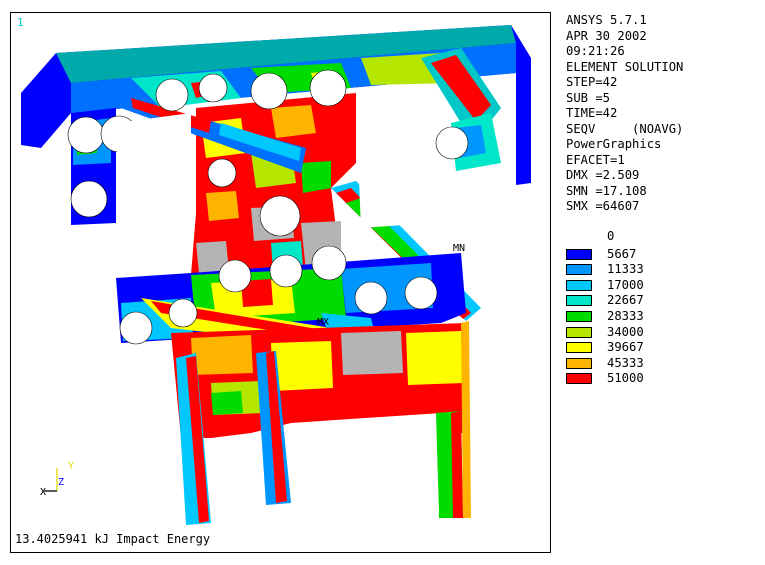 The width and height of the screenshot is (765, 565). I want to click on info-line: SUB =5, so click(588, 97).